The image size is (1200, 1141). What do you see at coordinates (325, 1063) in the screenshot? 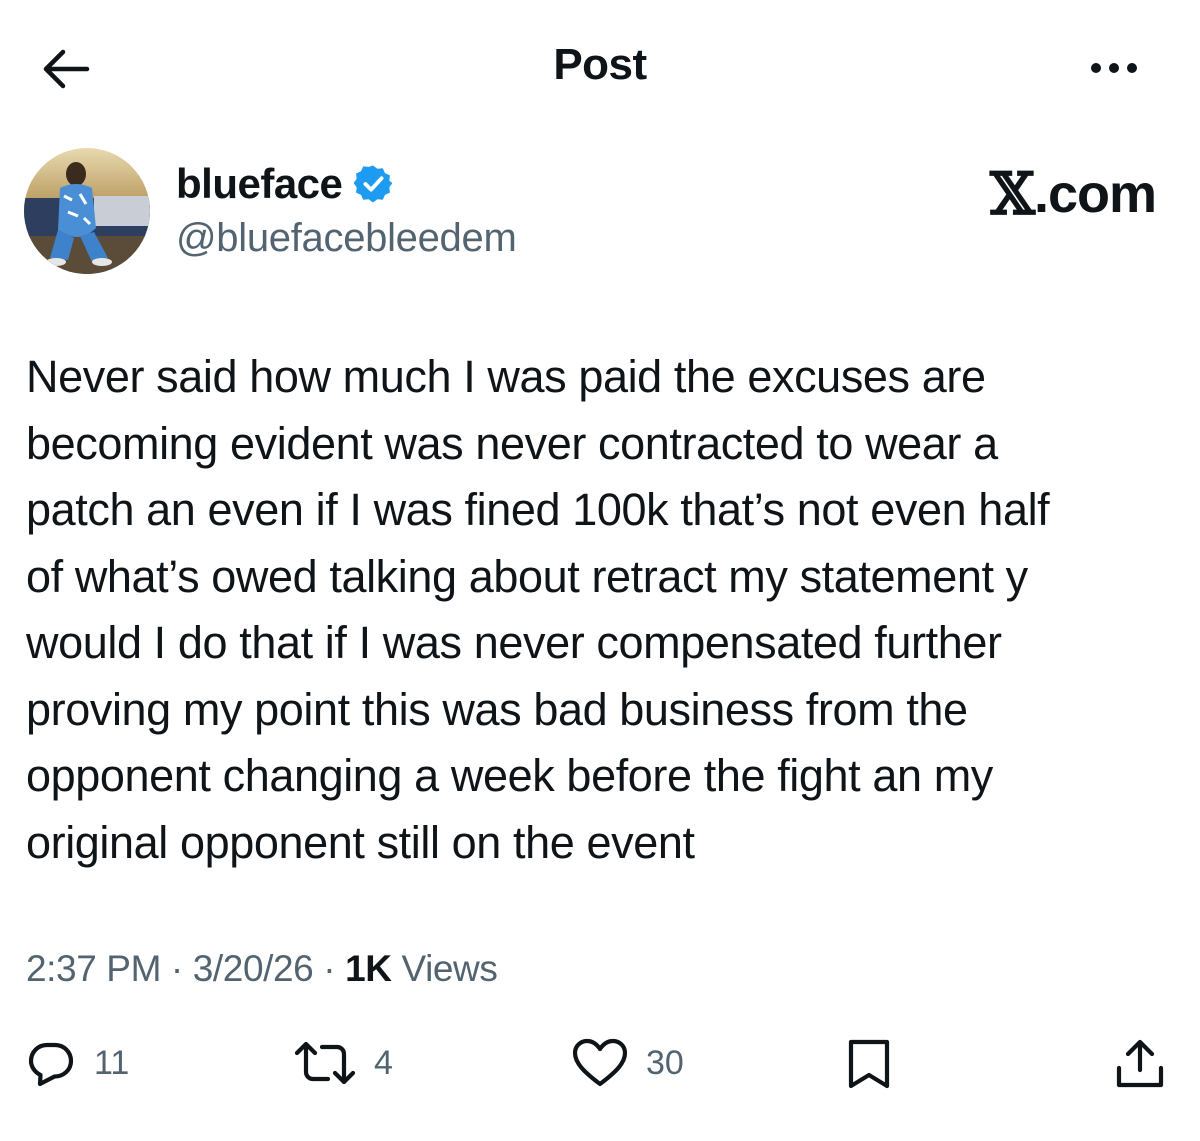
I see `repost-icon` at bounding box center [325, 1063].